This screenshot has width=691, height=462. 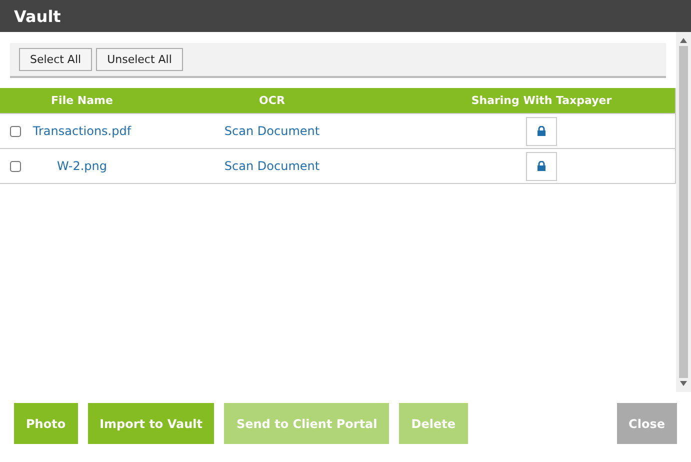 What do you see at coordinates (541, 100) in the screenshot?
I see `column-header: Sharing With Taxpayer` at bounding box center [541, 100].